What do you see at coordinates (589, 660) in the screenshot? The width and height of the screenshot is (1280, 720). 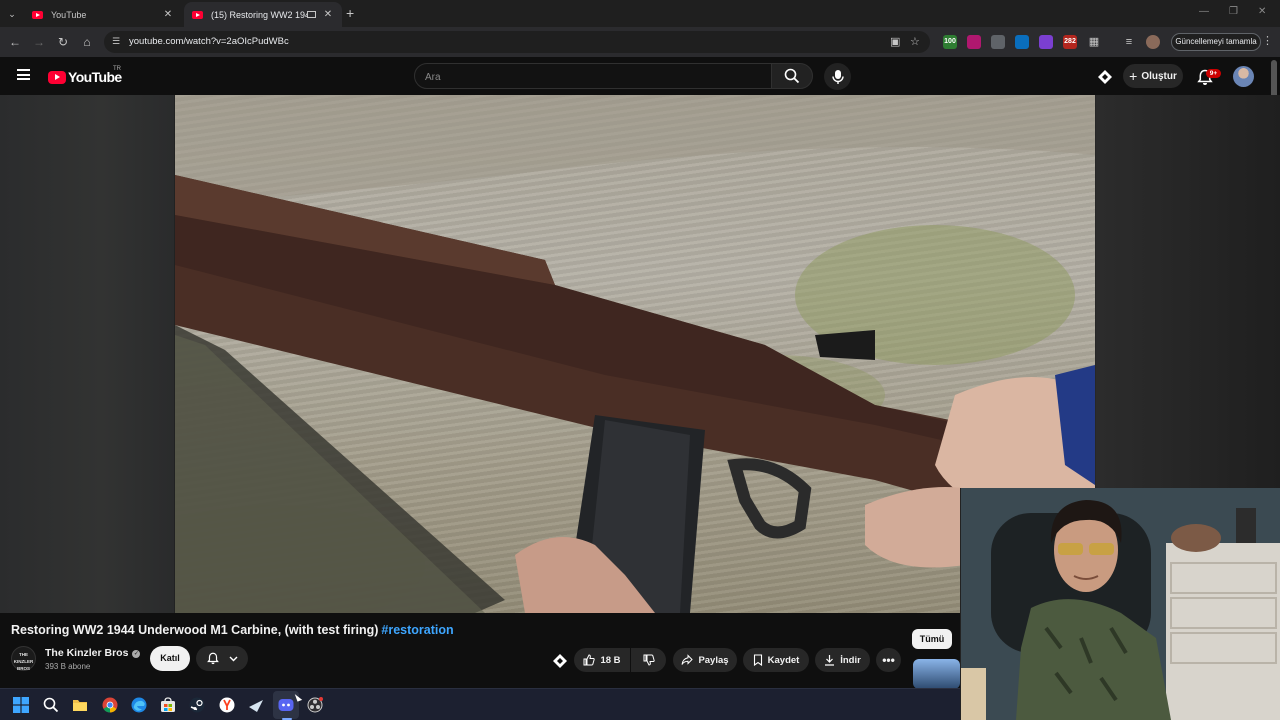 I see `thumbs-up-icon` at bounding box center [589, 660].